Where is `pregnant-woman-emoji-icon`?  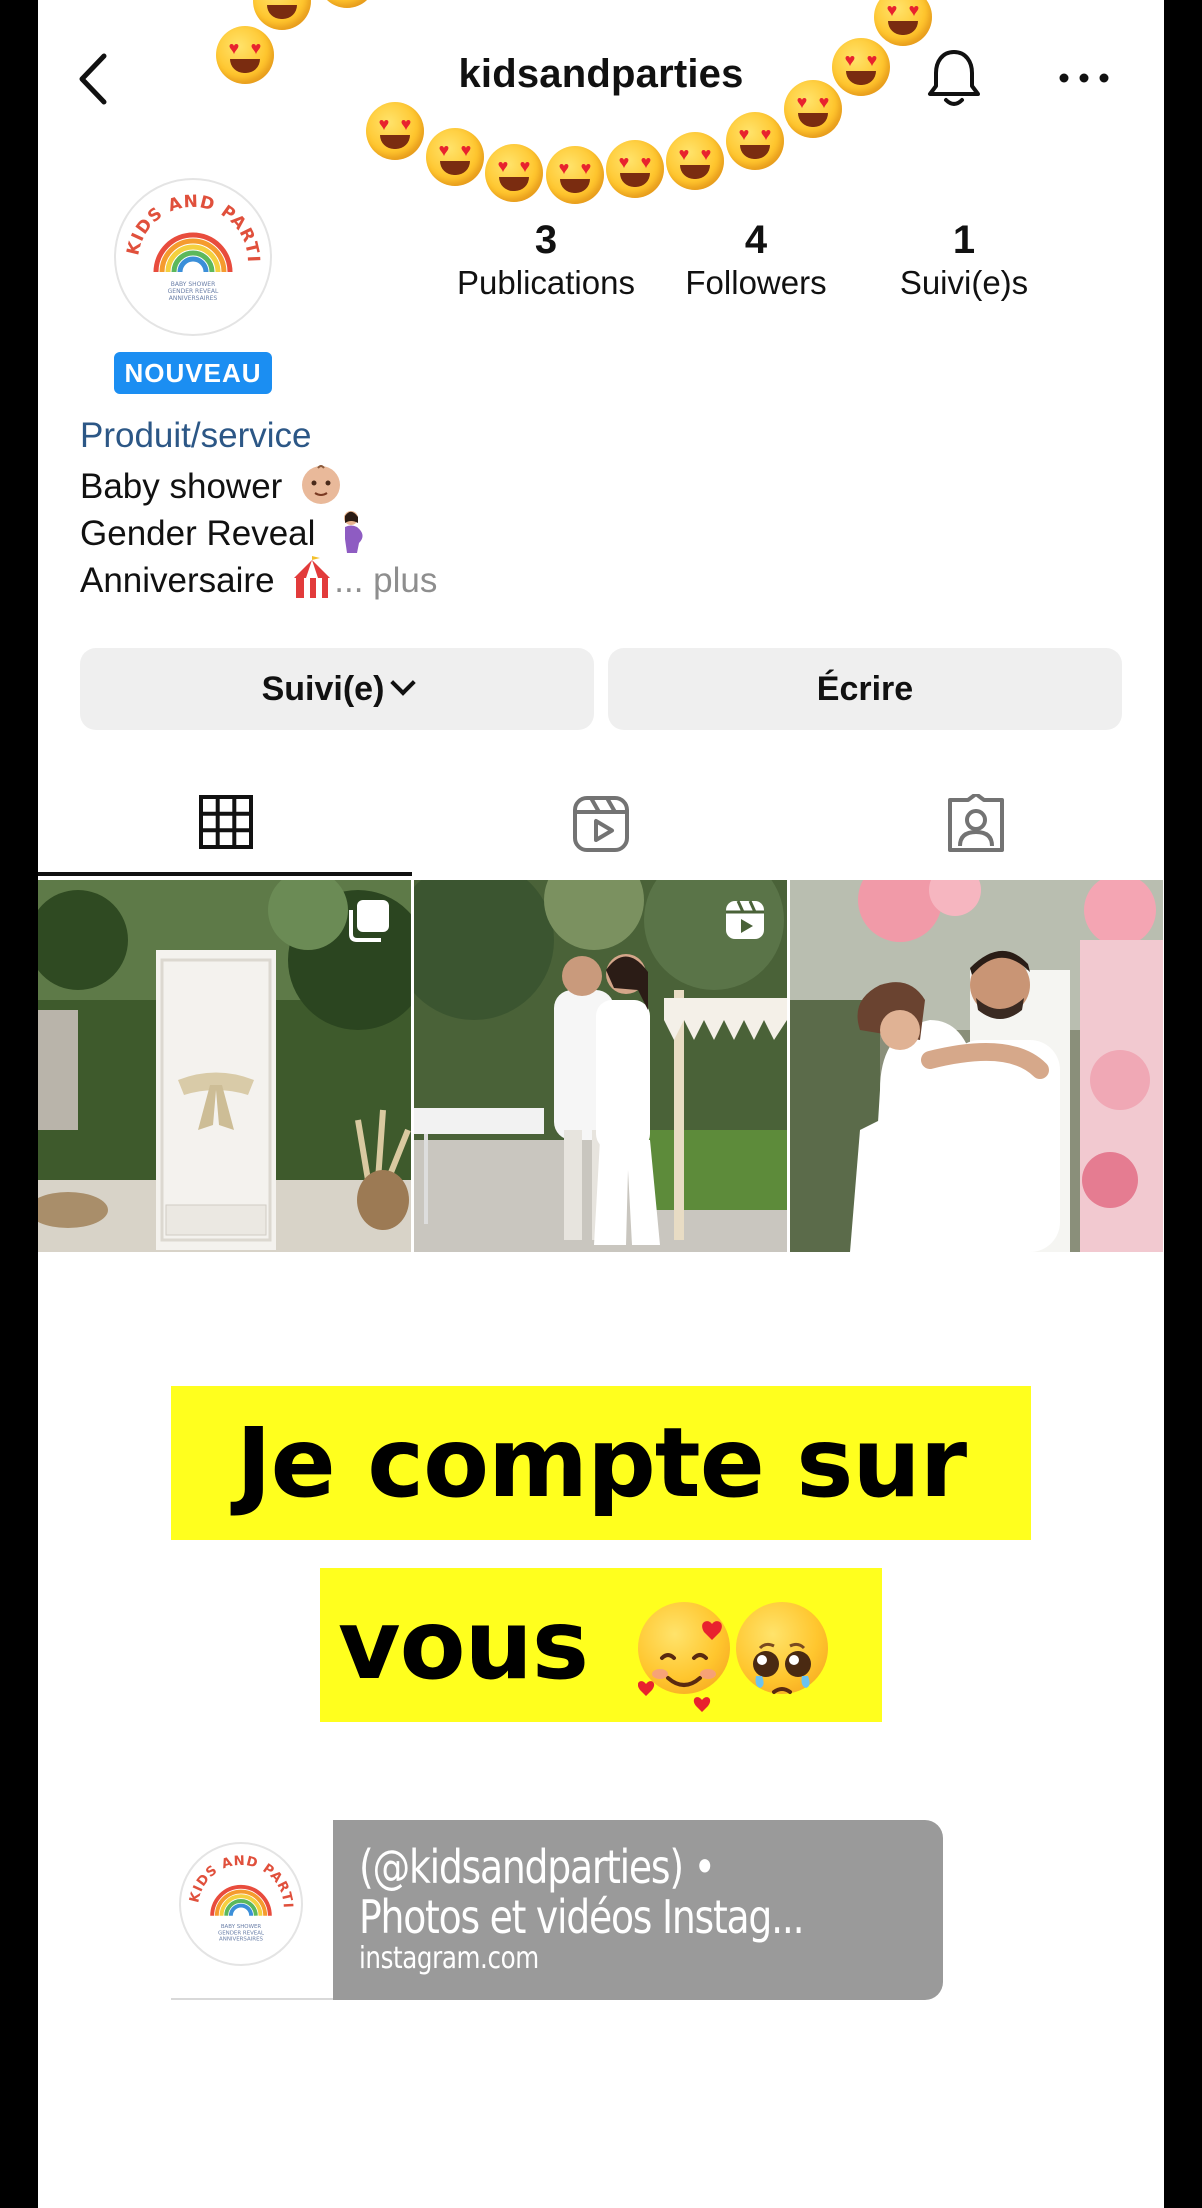
pregnant-woman-emoji-icon is located at coordinates (353, 532).